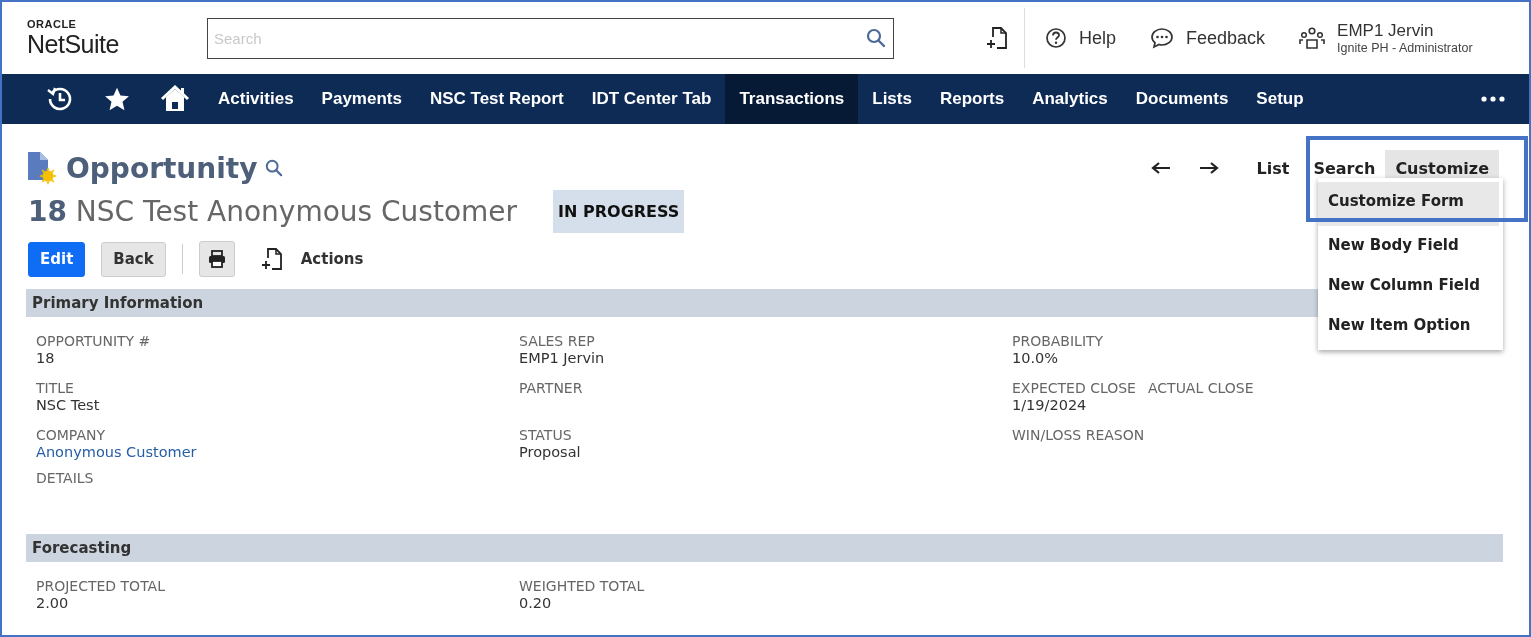 This screenshot has height=637, width=1531. I want to click on star-icon, so click(117, 99).